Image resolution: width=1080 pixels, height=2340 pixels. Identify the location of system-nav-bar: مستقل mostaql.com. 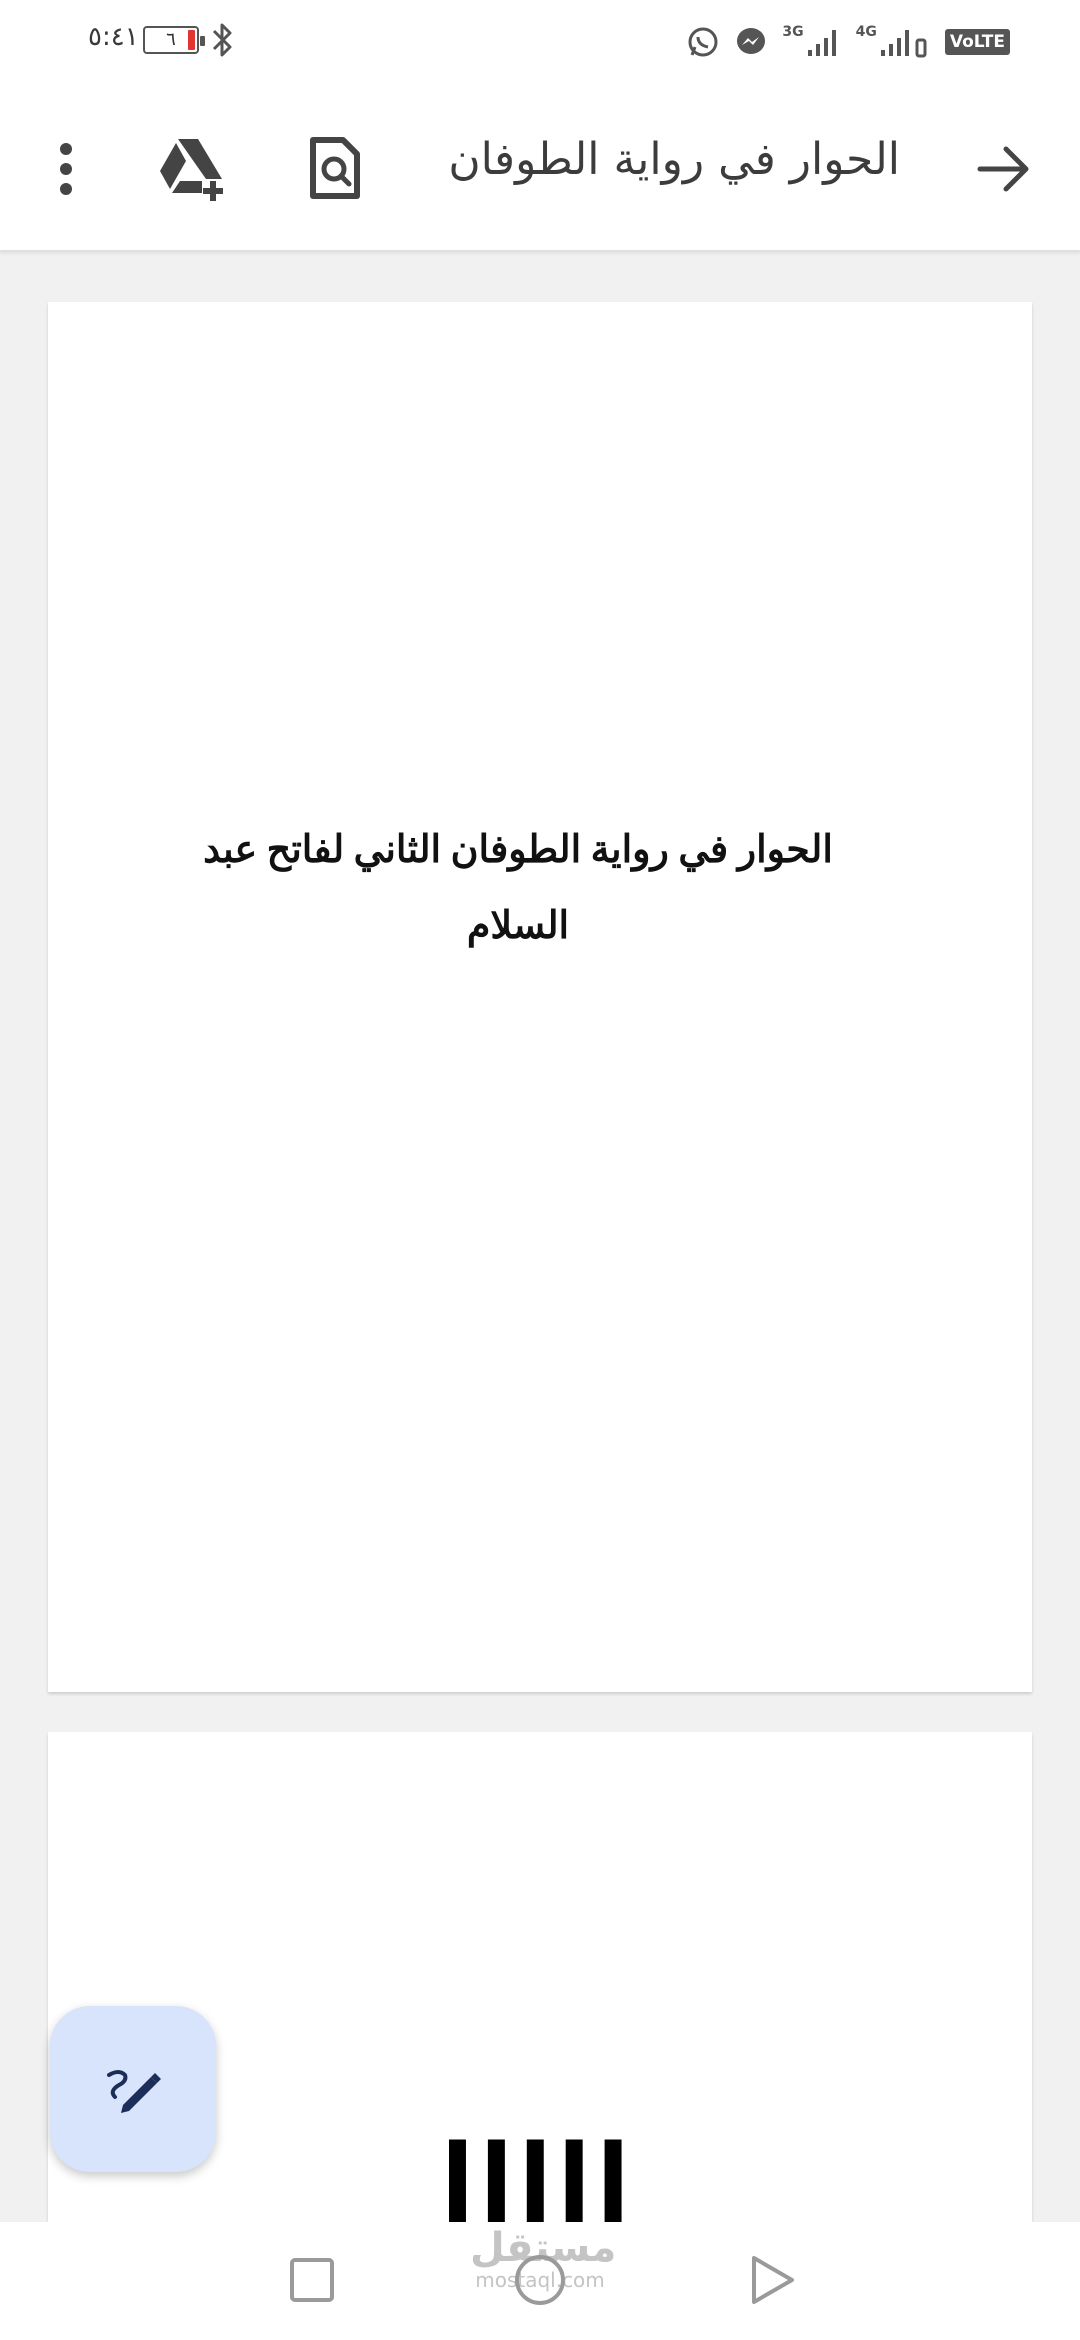
(540, 2281).